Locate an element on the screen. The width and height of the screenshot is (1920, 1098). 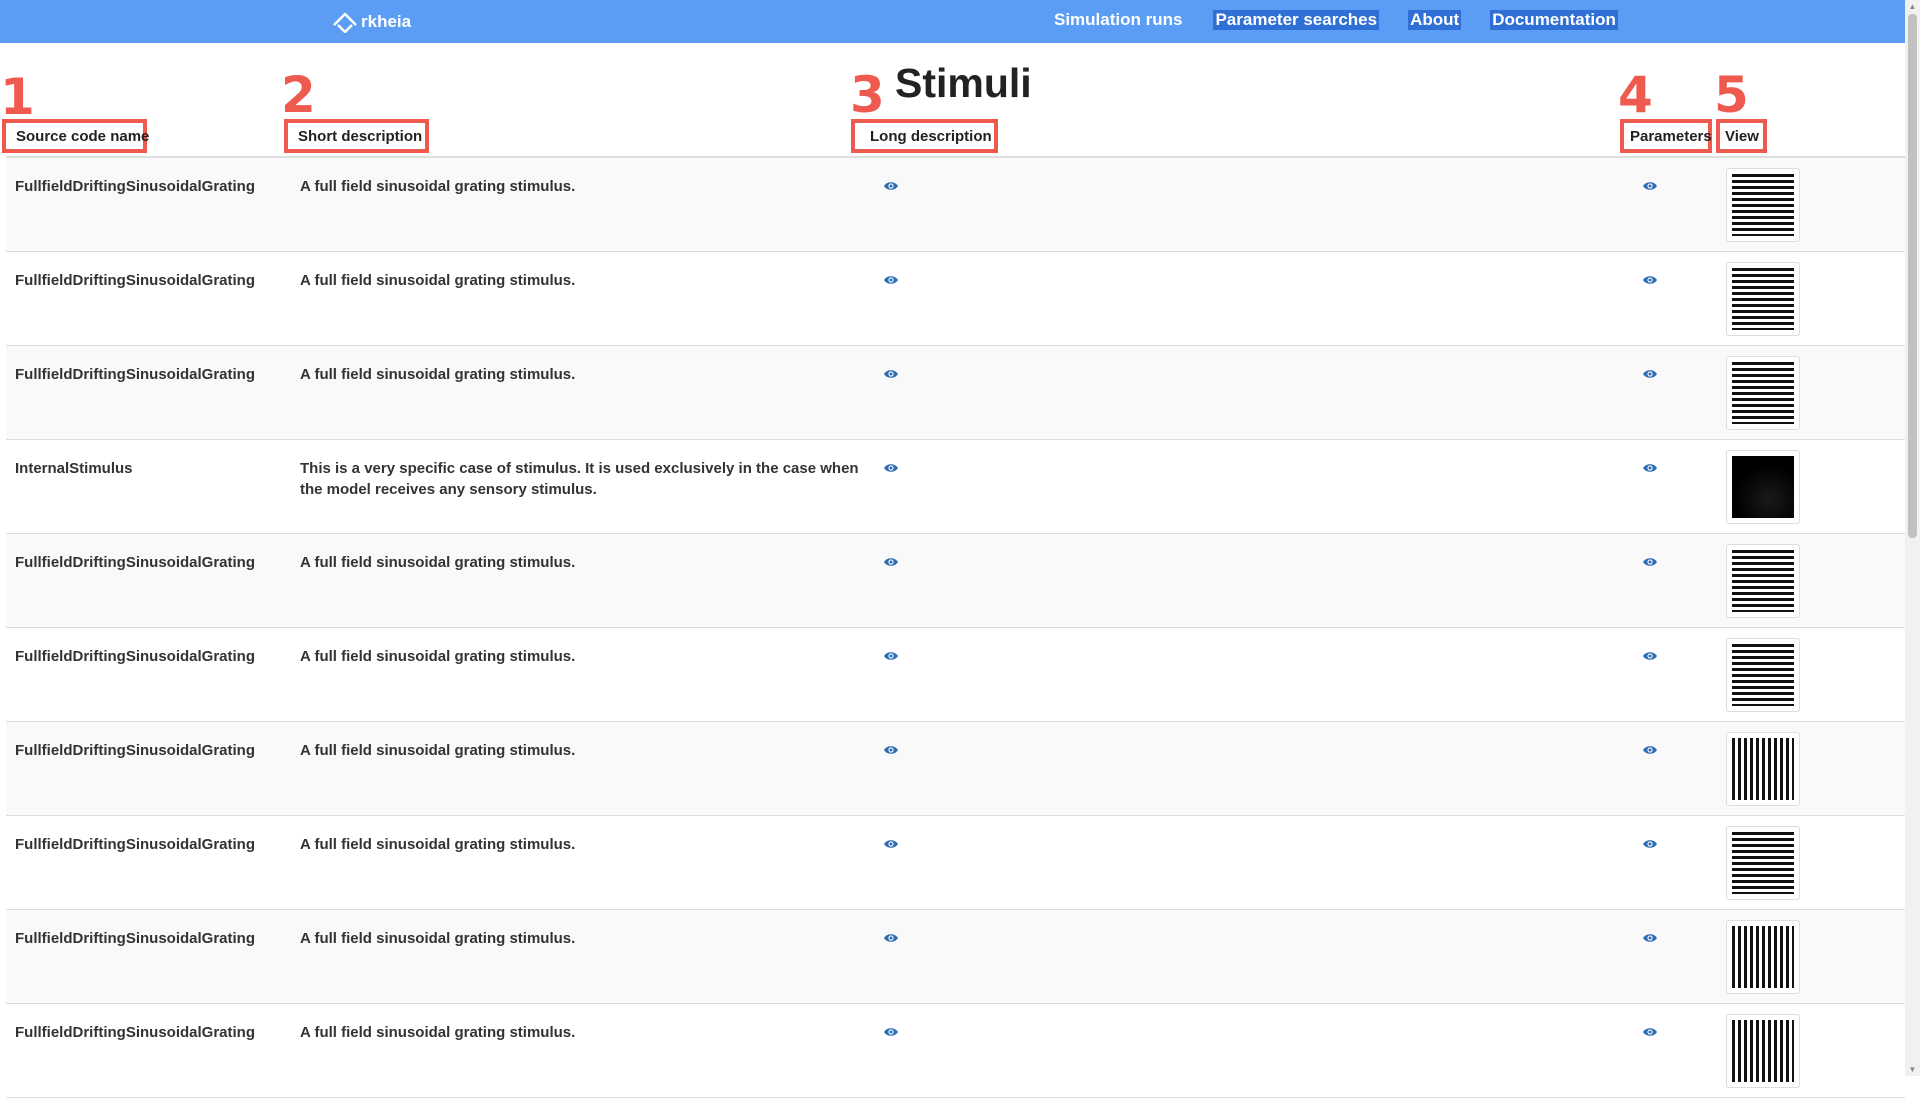
marker-4: 4 is located at coordinates (1635, 95).